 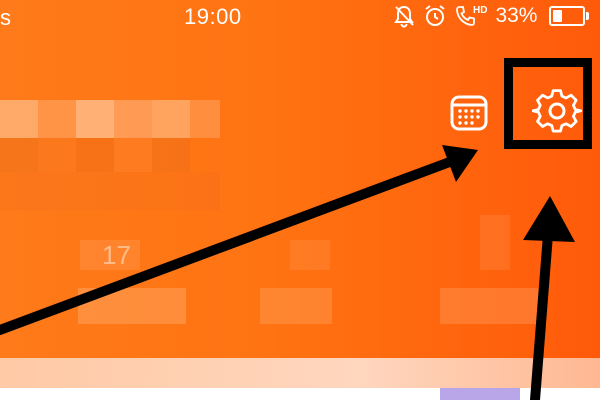 I want to click on annotation-arrow-vertical, so click(x=542, y=308).